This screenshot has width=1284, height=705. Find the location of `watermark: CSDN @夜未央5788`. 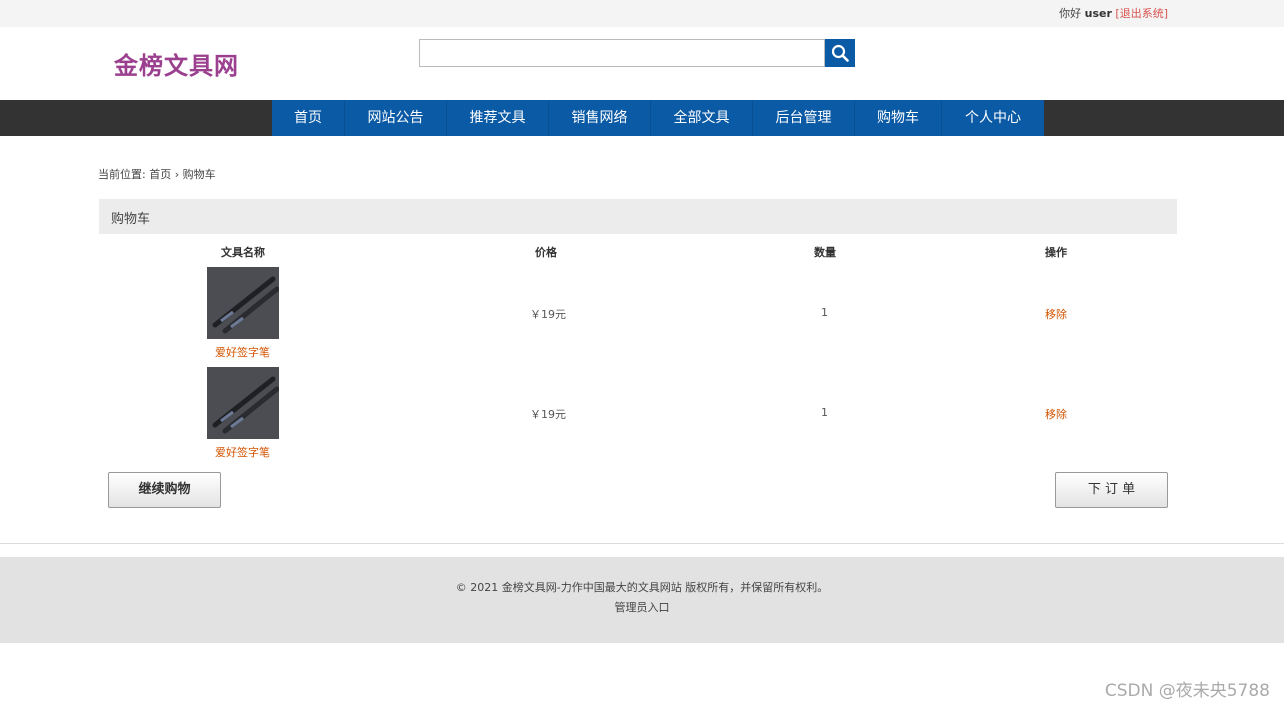

watermark: CSDN @夜未央5788 is located at coordinates (1187, 691).